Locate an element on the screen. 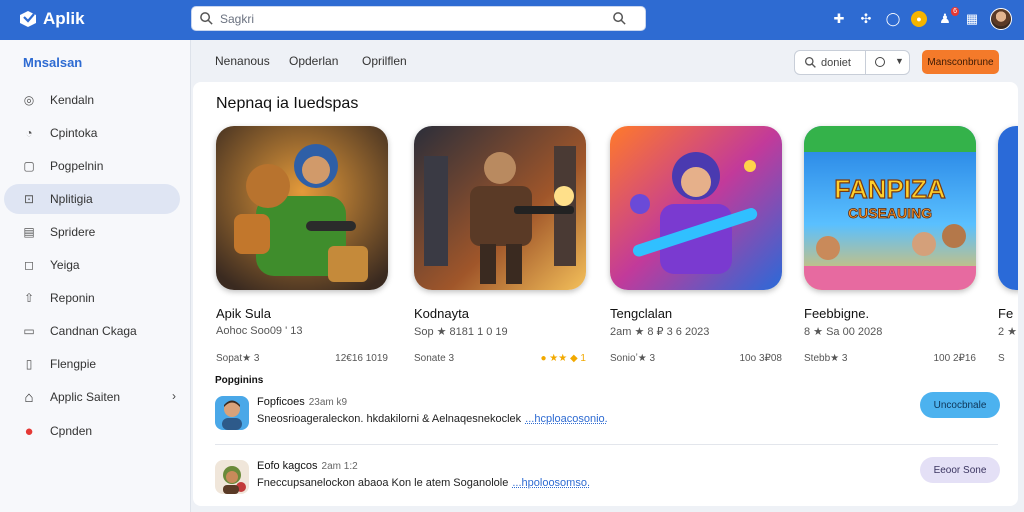 The height and width of the screenshot is (512, 1024). game-rating: Sopat★ 3 is located at coordinates (238, 358).